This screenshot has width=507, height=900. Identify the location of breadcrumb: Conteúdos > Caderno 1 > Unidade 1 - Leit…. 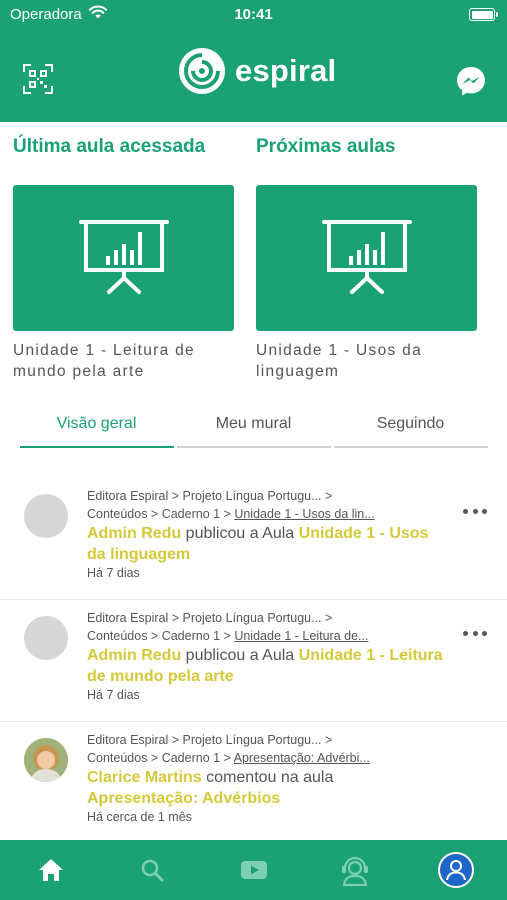
(227, 636).